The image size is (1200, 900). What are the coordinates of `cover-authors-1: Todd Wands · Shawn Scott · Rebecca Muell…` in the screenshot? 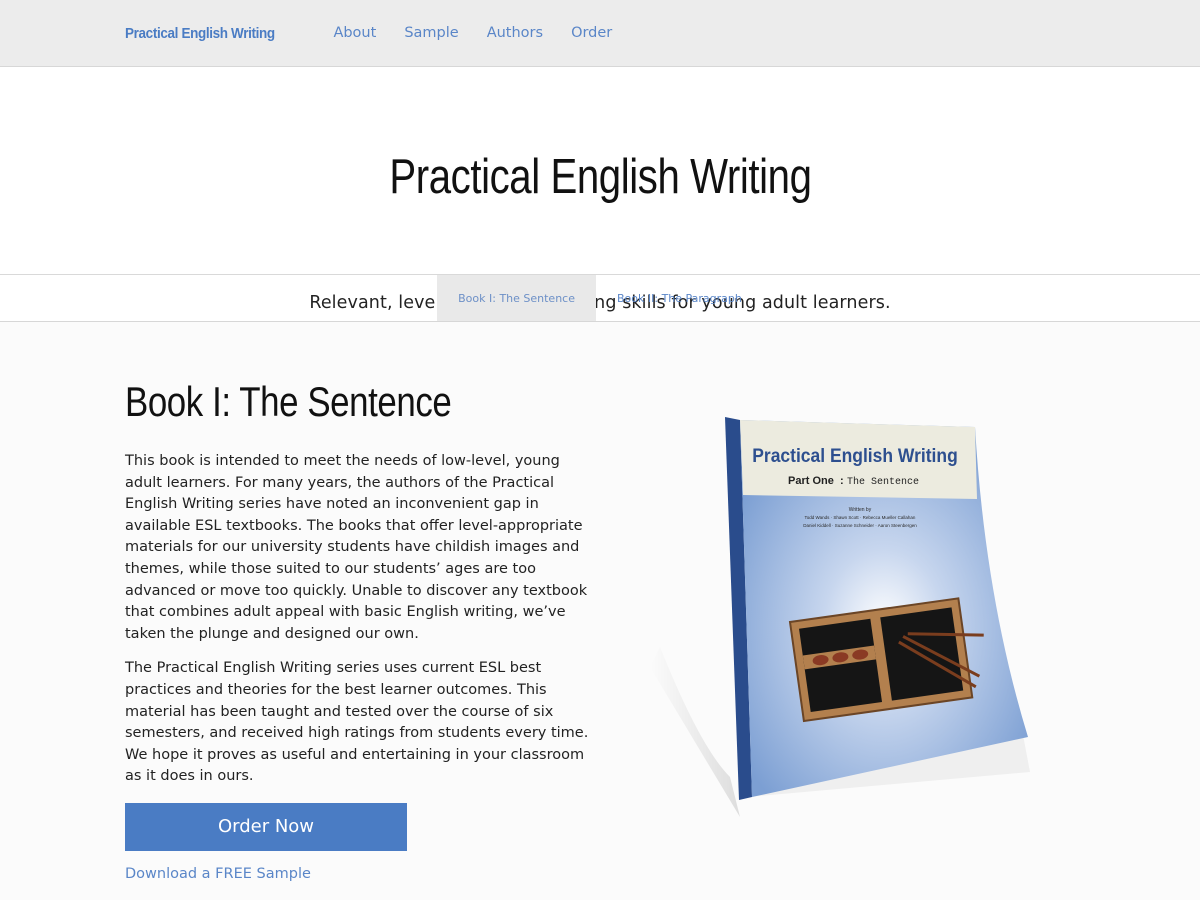 It's located at (860, 517).